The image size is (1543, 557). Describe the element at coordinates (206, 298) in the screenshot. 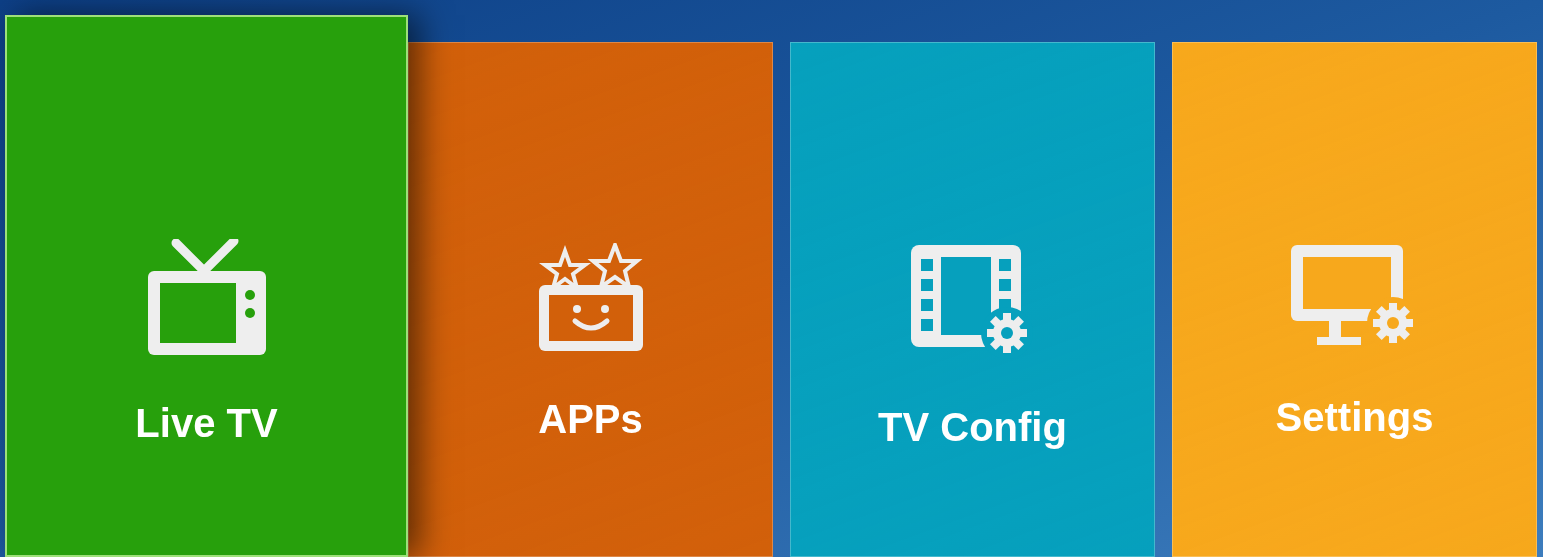

I see `television-icon` at that location.